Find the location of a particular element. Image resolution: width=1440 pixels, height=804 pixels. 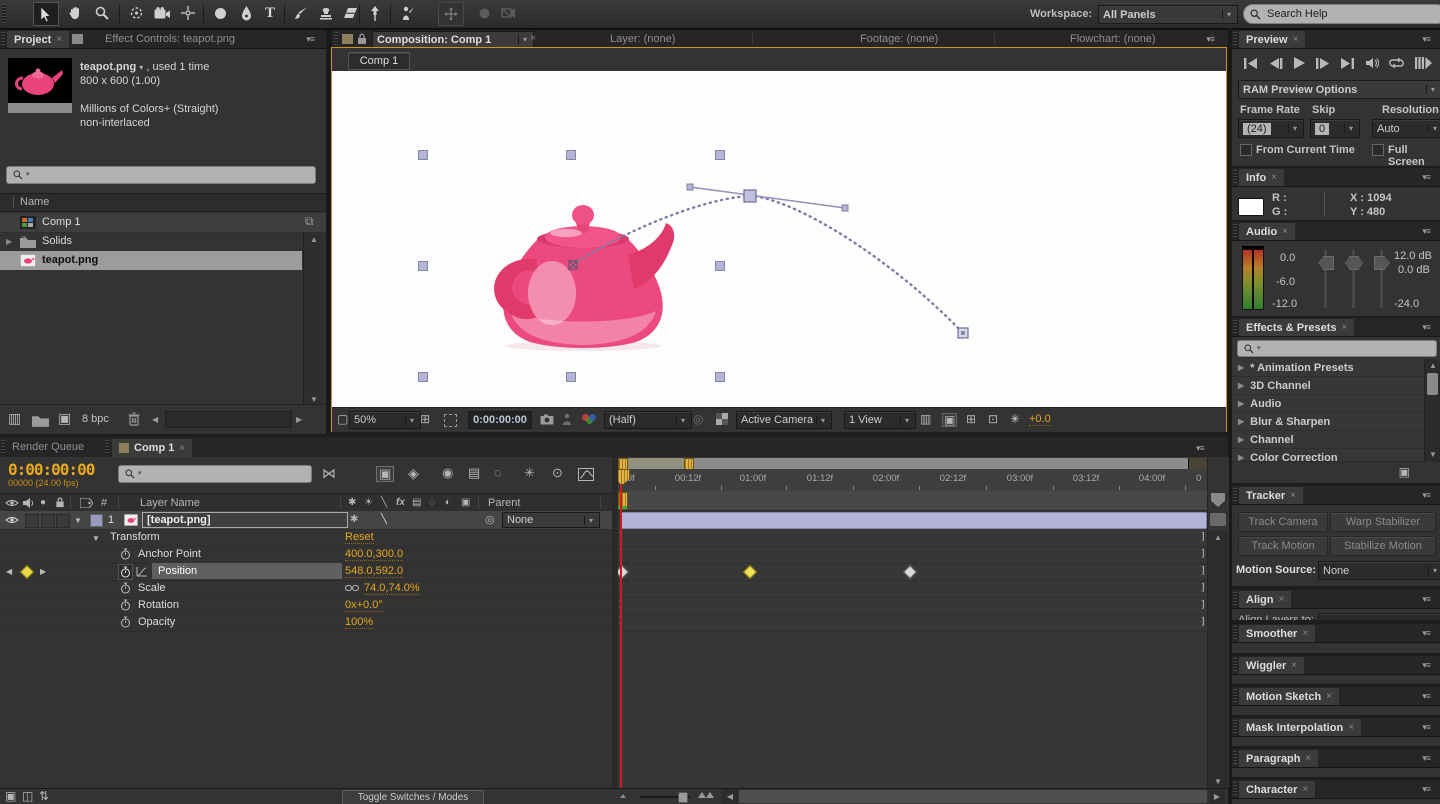

text-tool-icon: T is located at coordinates (270, 13).